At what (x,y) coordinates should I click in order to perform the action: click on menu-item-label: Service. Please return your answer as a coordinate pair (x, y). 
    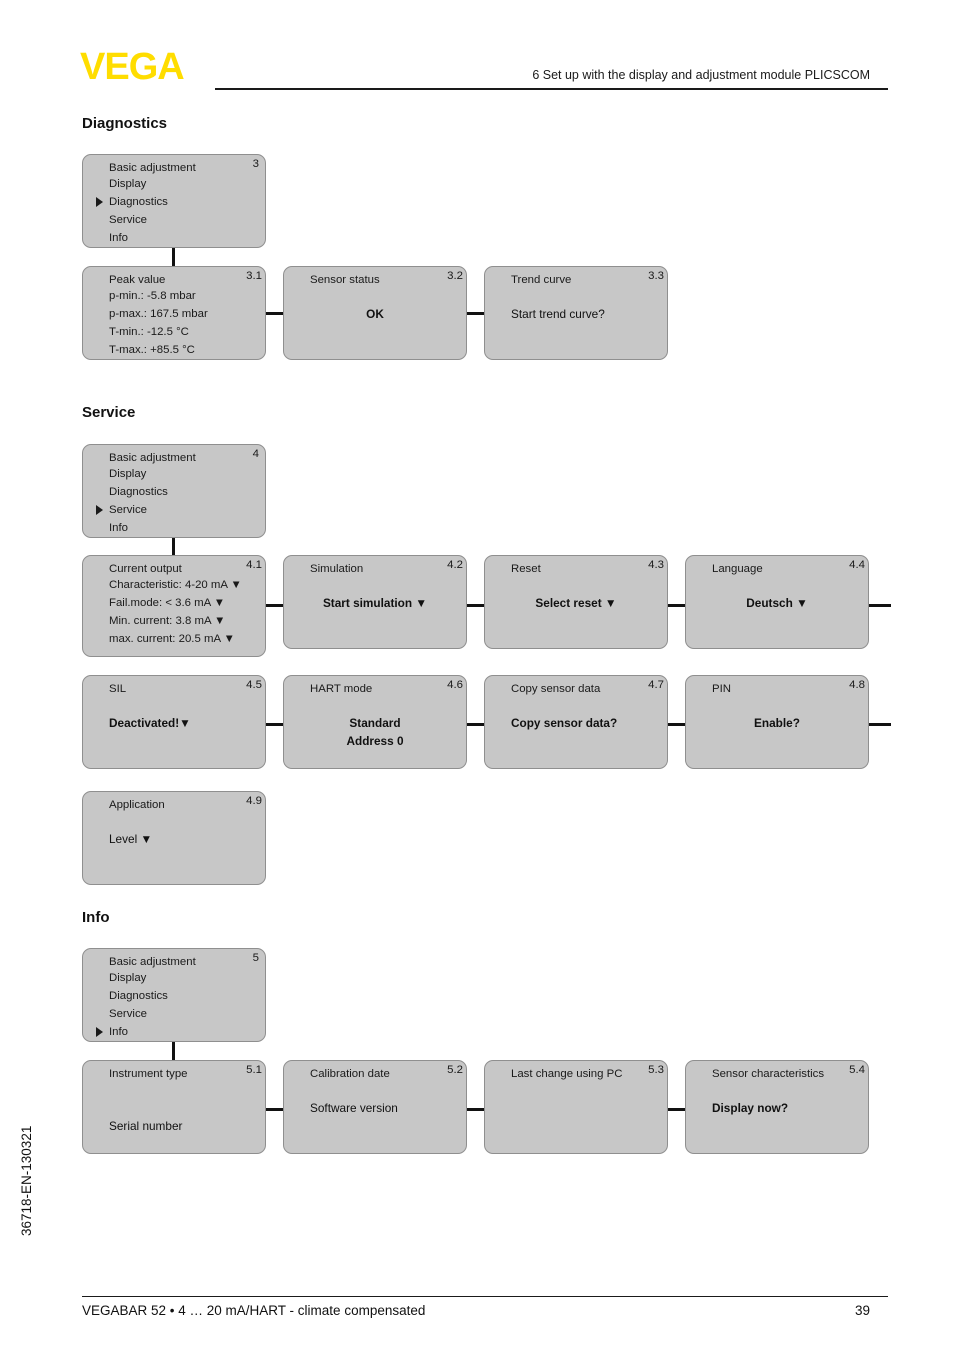
    Looking at the image, I should click on (128, 510).